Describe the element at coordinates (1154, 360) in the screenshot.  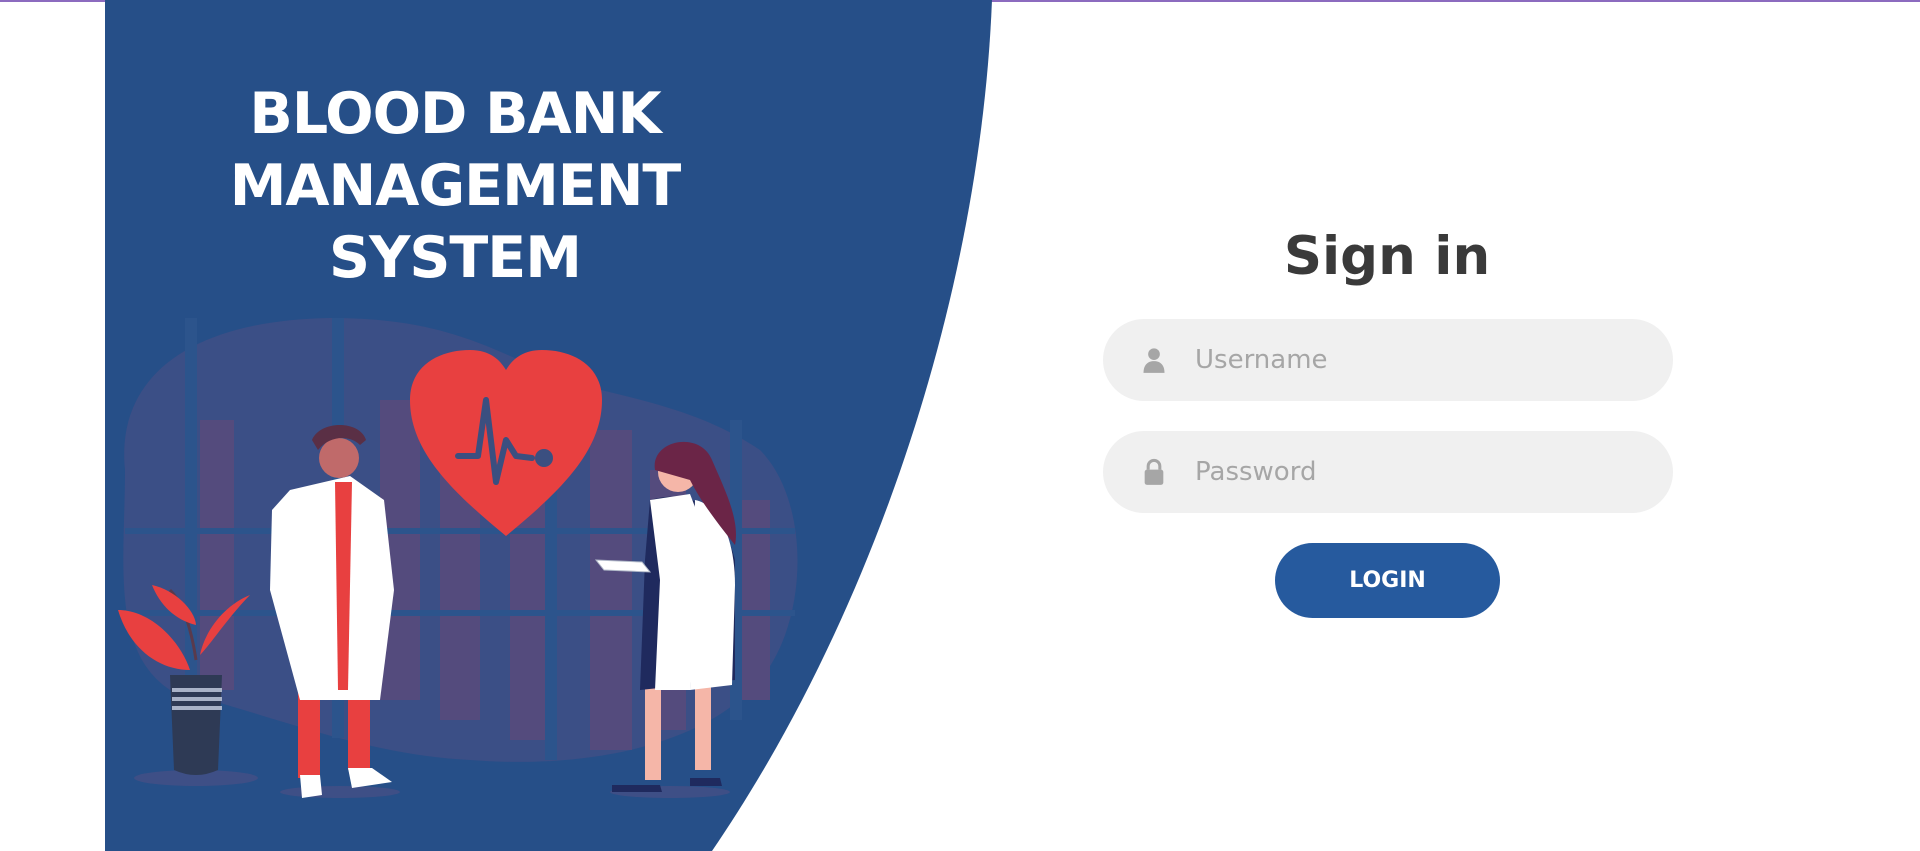
I see `user-icon` at that location.